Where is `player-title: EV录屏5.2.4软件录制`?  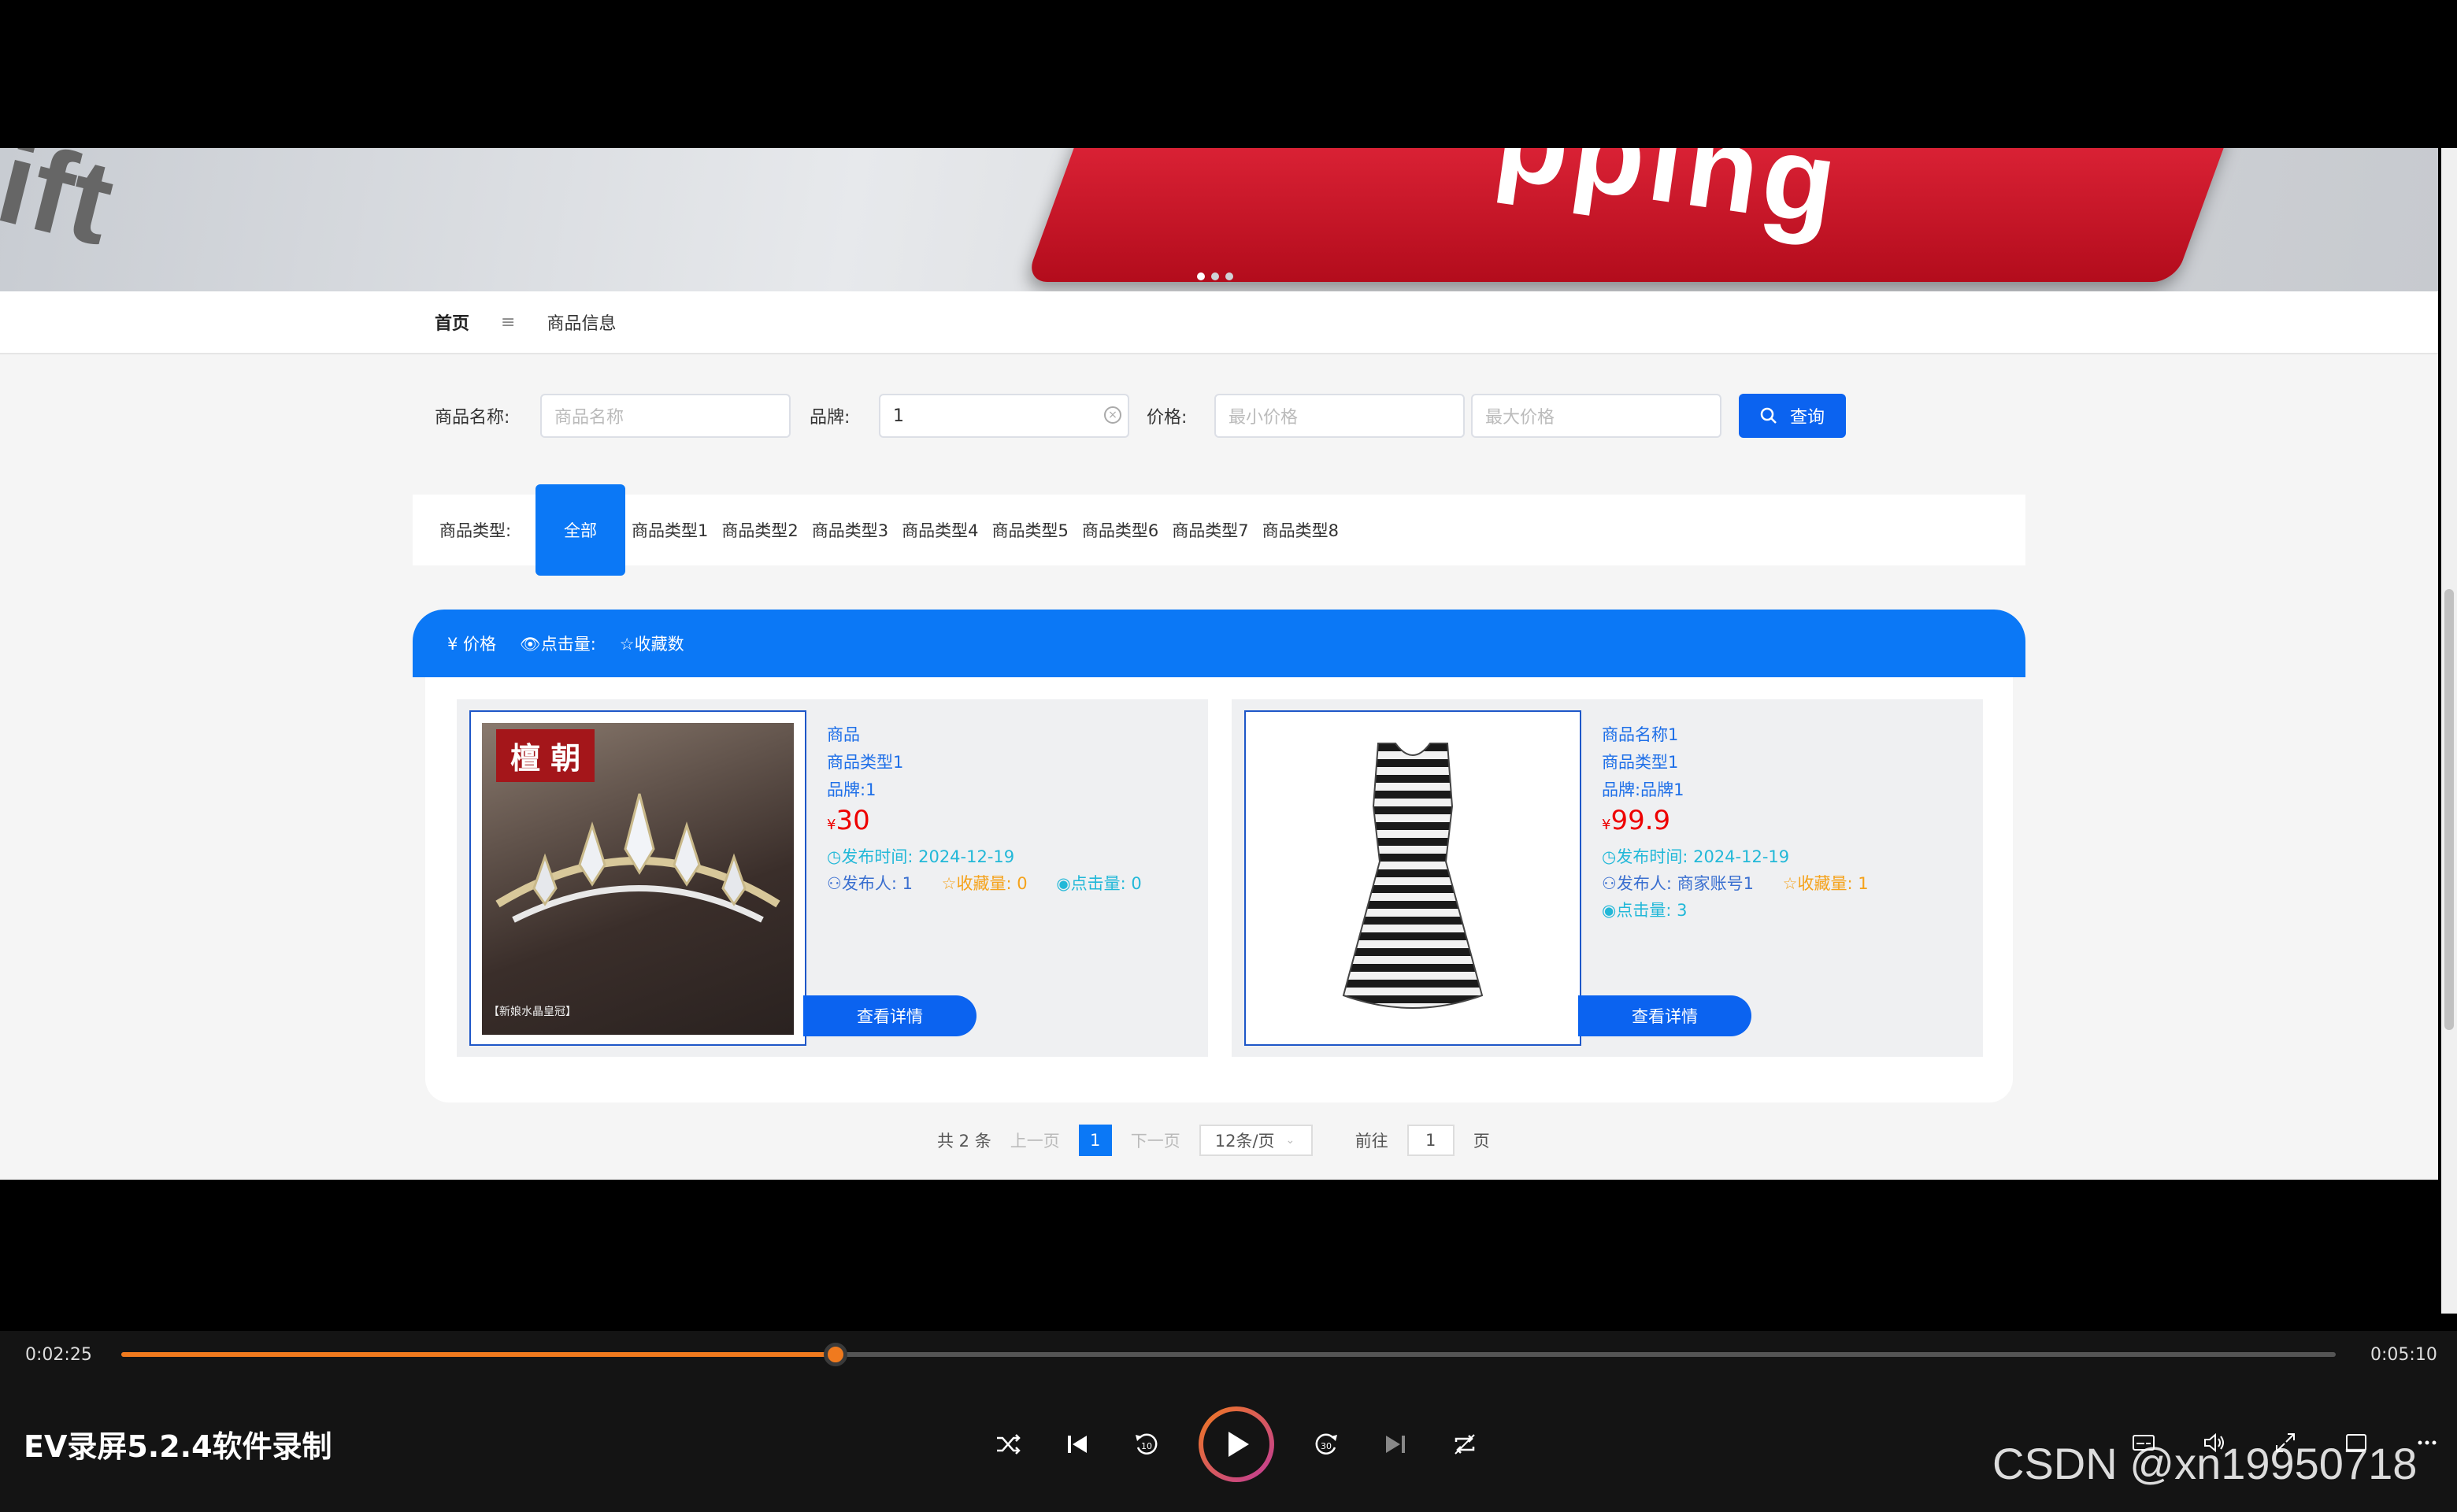 player-title: EV录屏5.2.4软件录制 is located at coordinates (178, 1446).